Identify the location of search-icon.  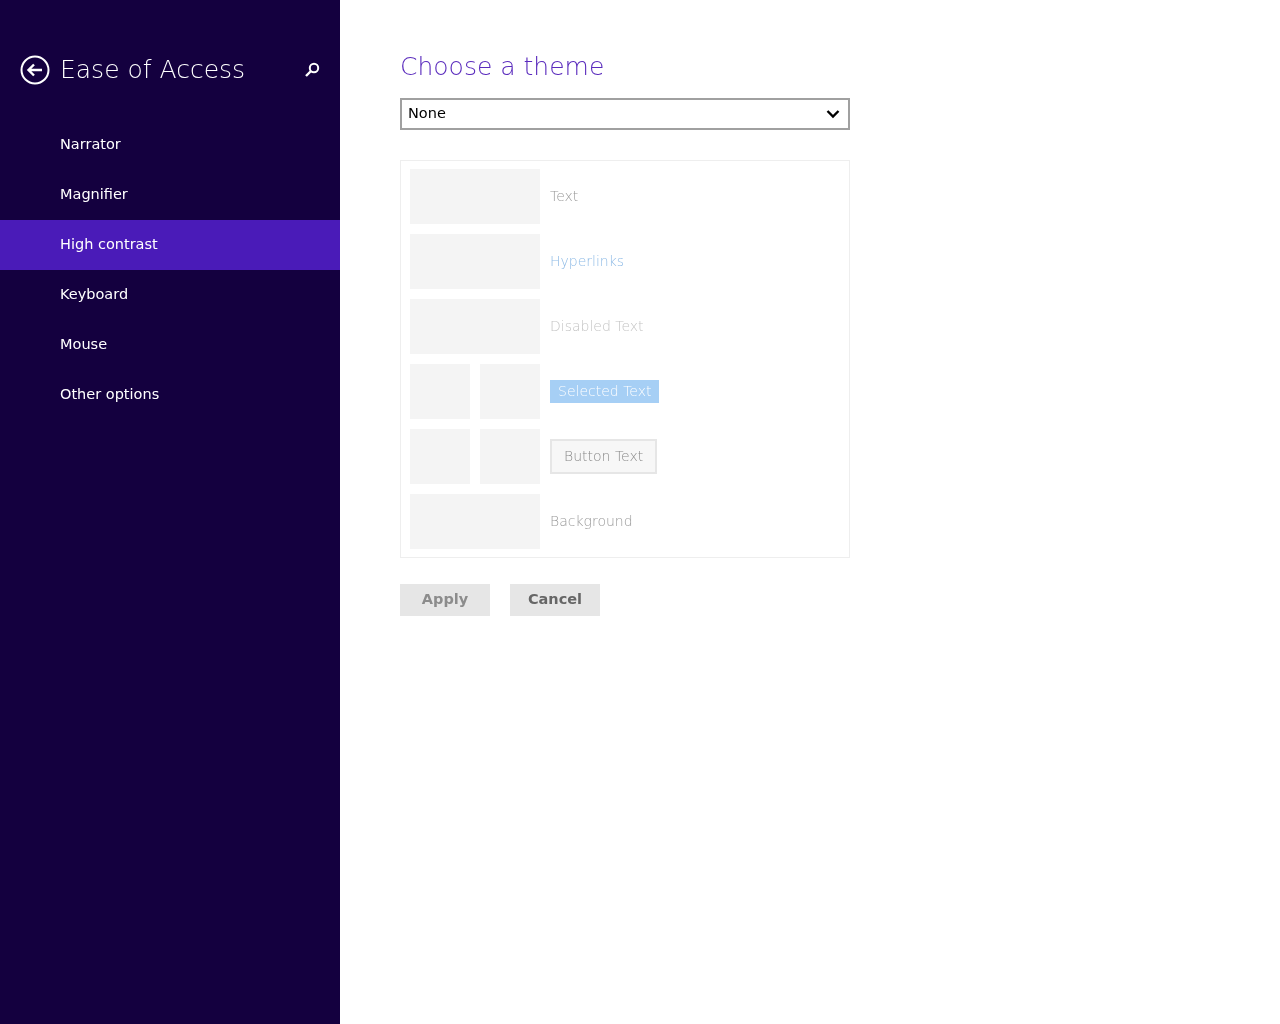
(312, 70).